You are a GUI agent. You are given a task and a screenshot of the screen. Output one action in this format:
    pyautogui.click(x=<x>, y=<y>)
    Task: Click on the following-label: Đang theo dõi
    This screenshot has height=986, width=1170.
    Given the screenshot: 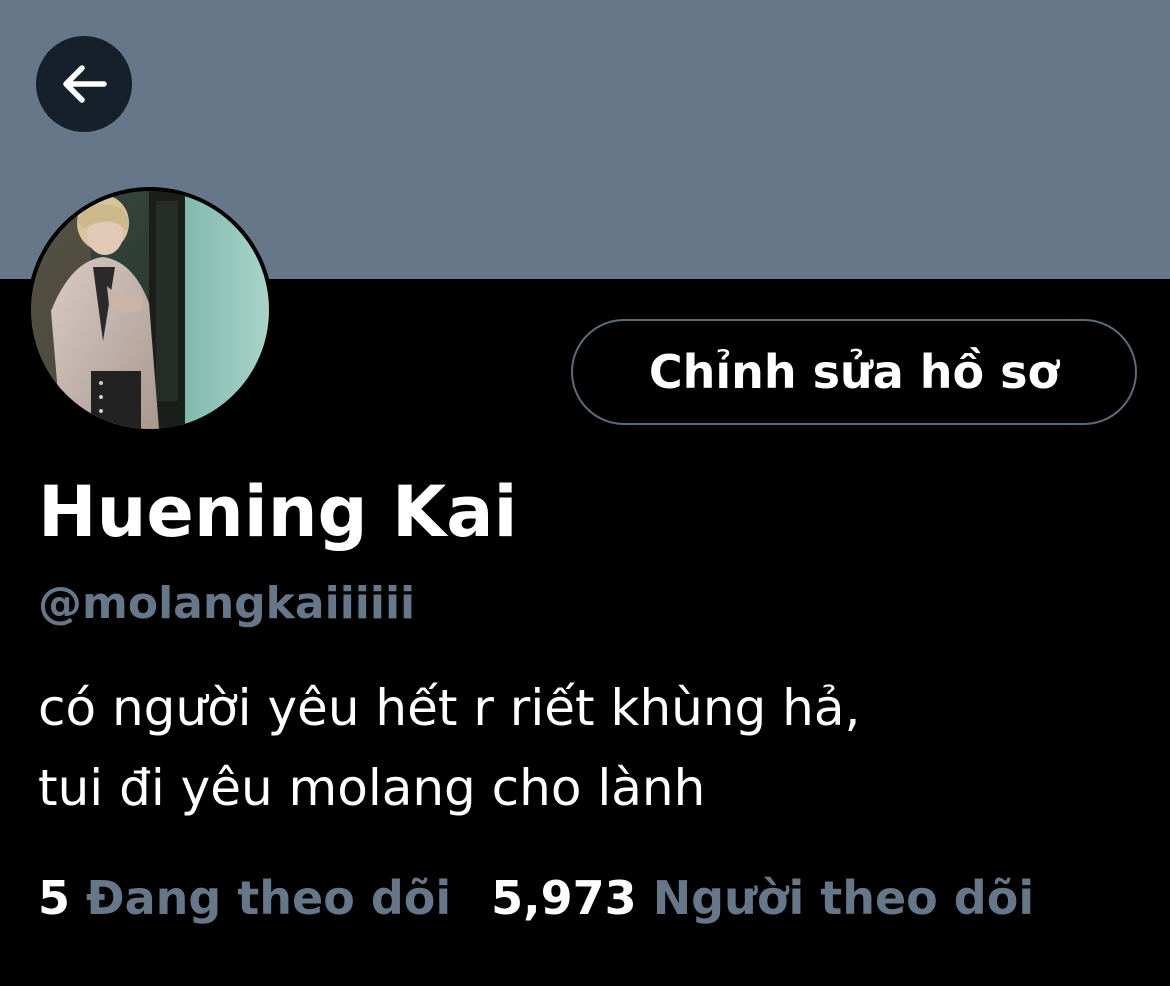 What is the action you would take?
    pyautogui.click(x=269, y=898)
    